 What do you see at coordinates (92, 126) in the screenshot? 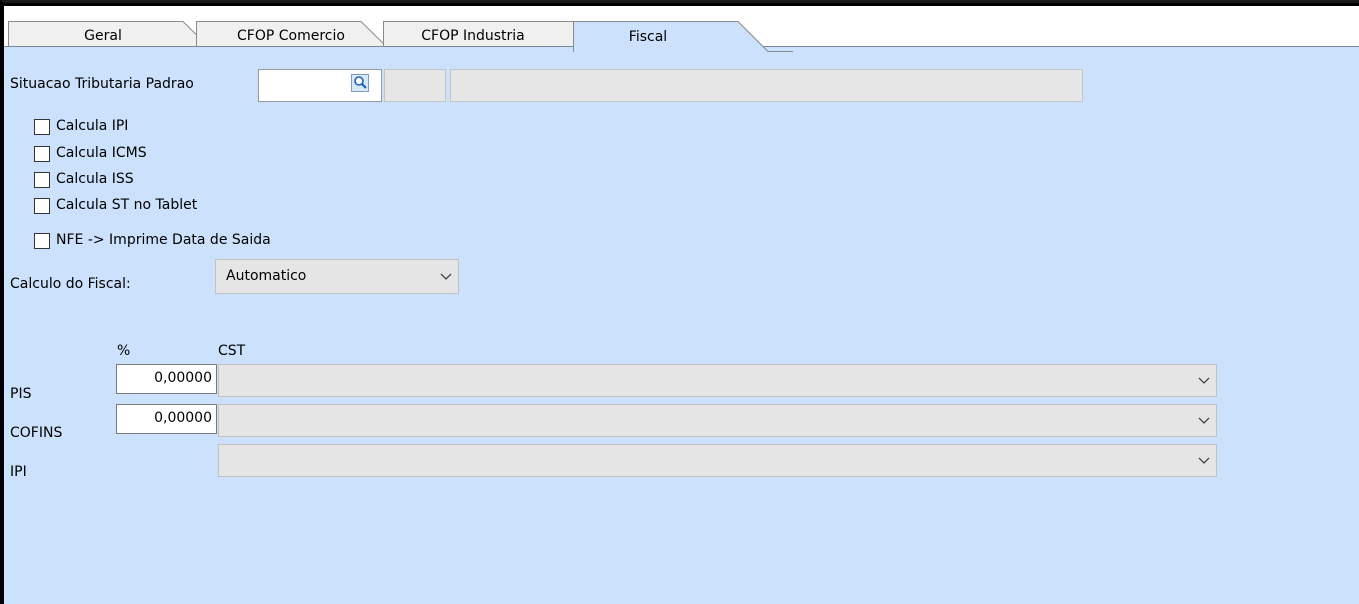
I see `calcula-ipi-label: Calcula IPI` at bounding box center [92, 126].